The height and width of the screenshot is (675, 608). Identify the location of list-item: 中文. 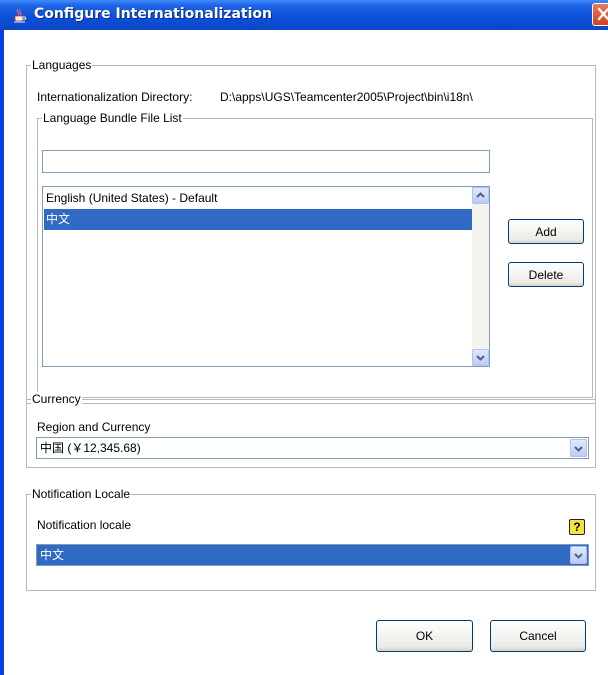
(258, 219).